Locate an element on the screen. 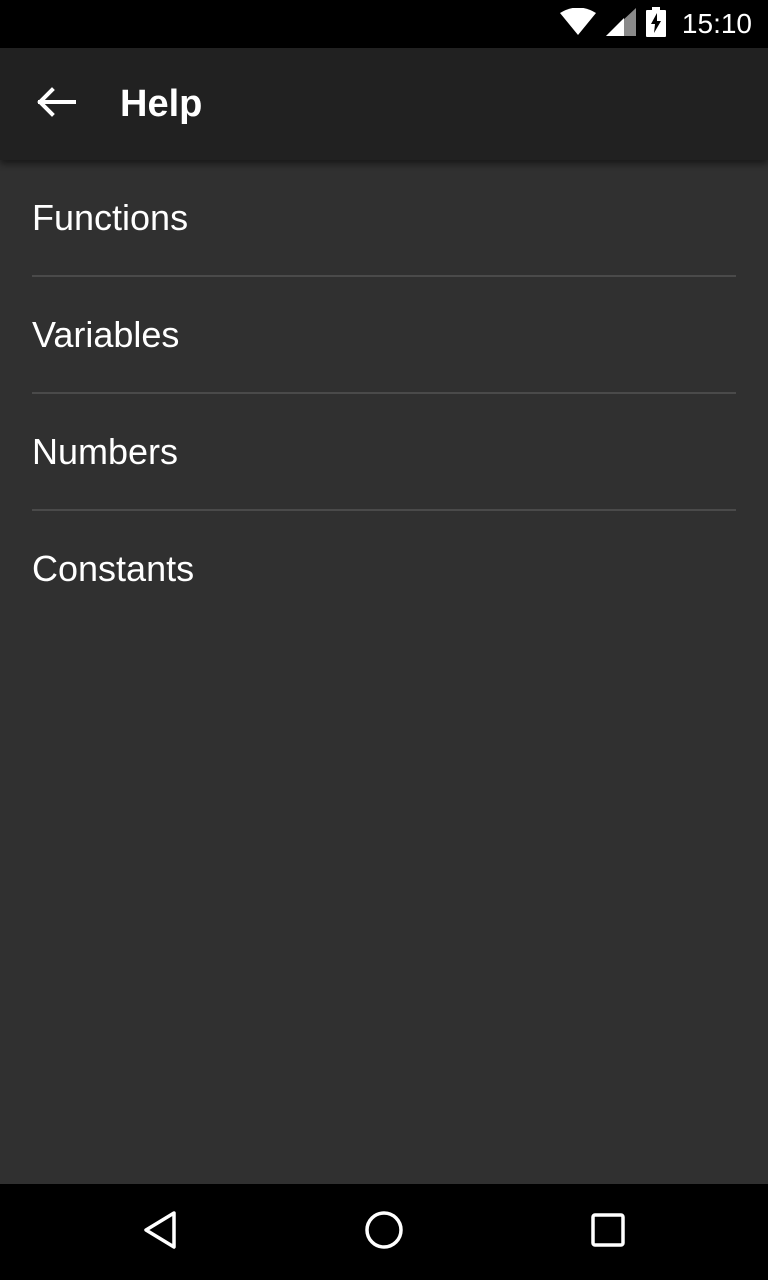 This screenshot has height=1280, width=768. status-icons: 15:10 is located at coordinates (655, 24).